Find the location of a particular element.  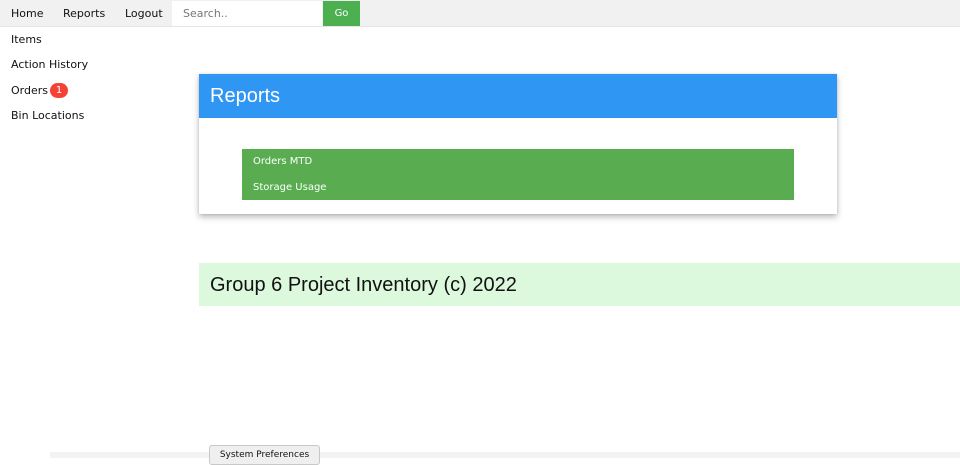

report-link-storage-usage: Storage Usage is located at coordinates (289, 187).